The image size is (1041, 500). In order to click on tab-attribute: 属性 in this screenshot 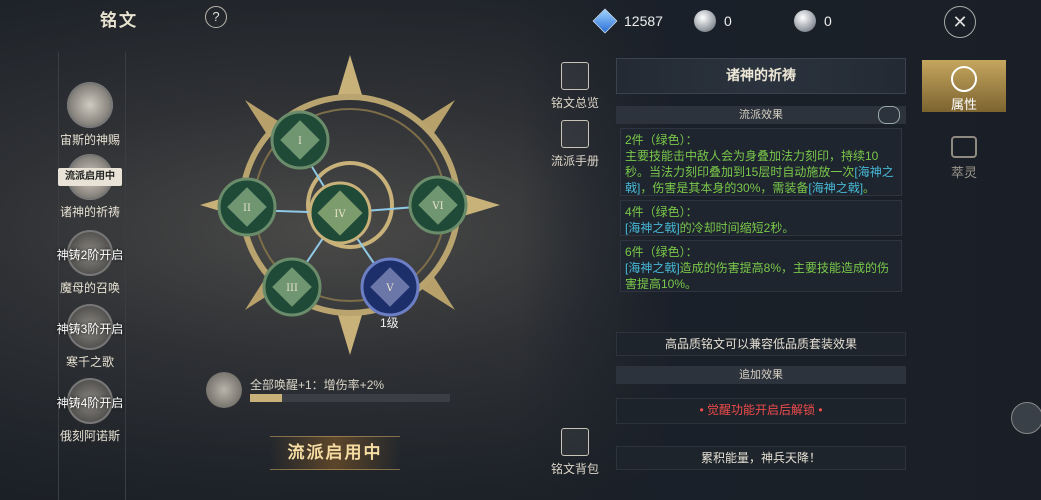, I will do `click(964, 86)`.